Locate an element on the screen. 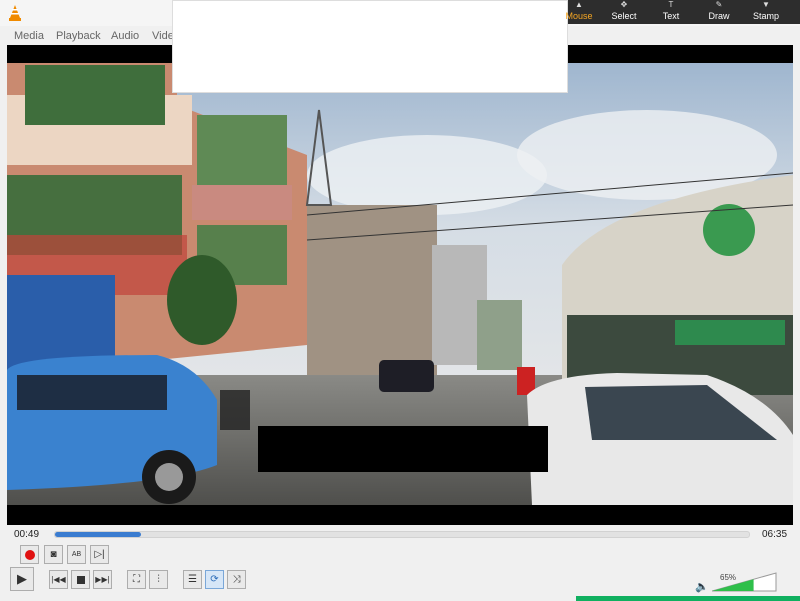 The height and width of the screenshot is (601, 800). elapsed-time: 00:49 is located at coordinates (27, 534).